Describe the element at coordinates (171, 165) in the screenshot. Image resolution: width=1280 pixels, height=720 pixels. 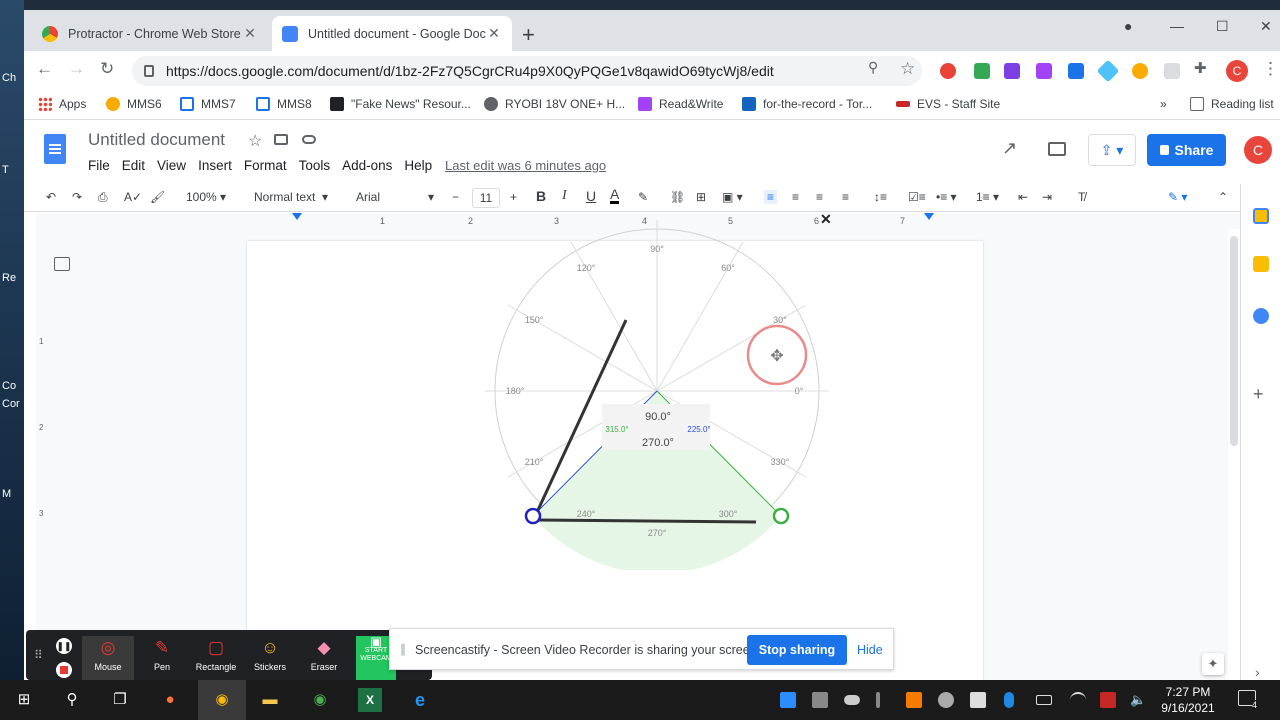
I see `menu-view: View` at that location.